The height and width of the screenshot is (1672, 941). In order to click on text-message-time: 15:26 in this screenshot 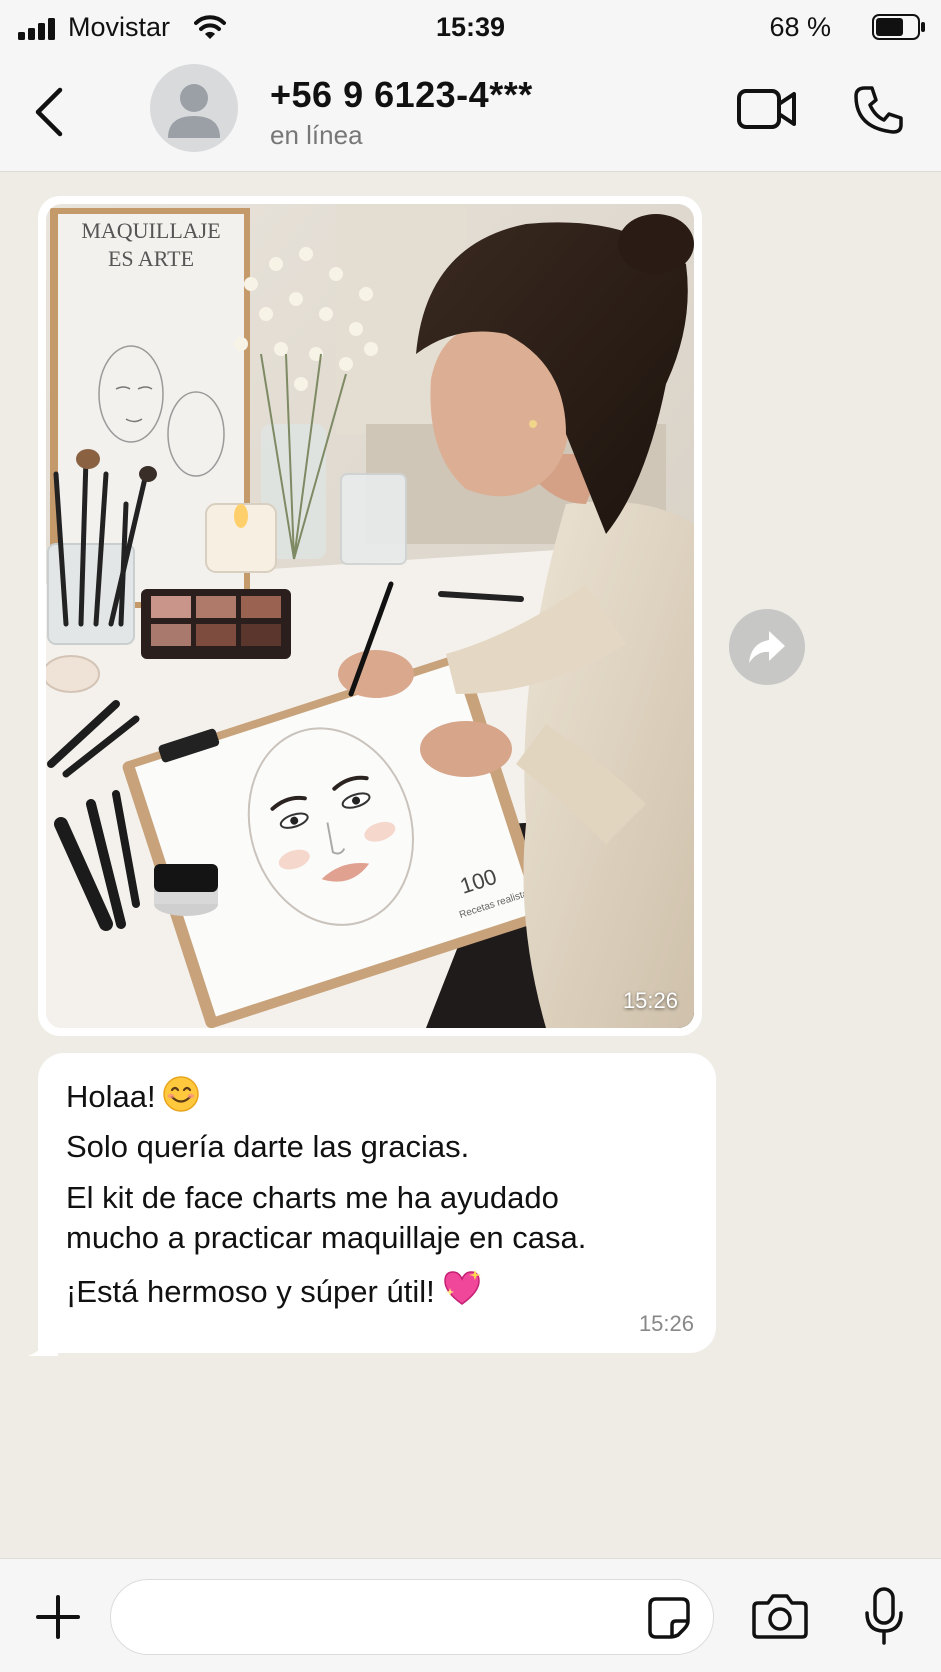, I will do `click(666, 1323)`.